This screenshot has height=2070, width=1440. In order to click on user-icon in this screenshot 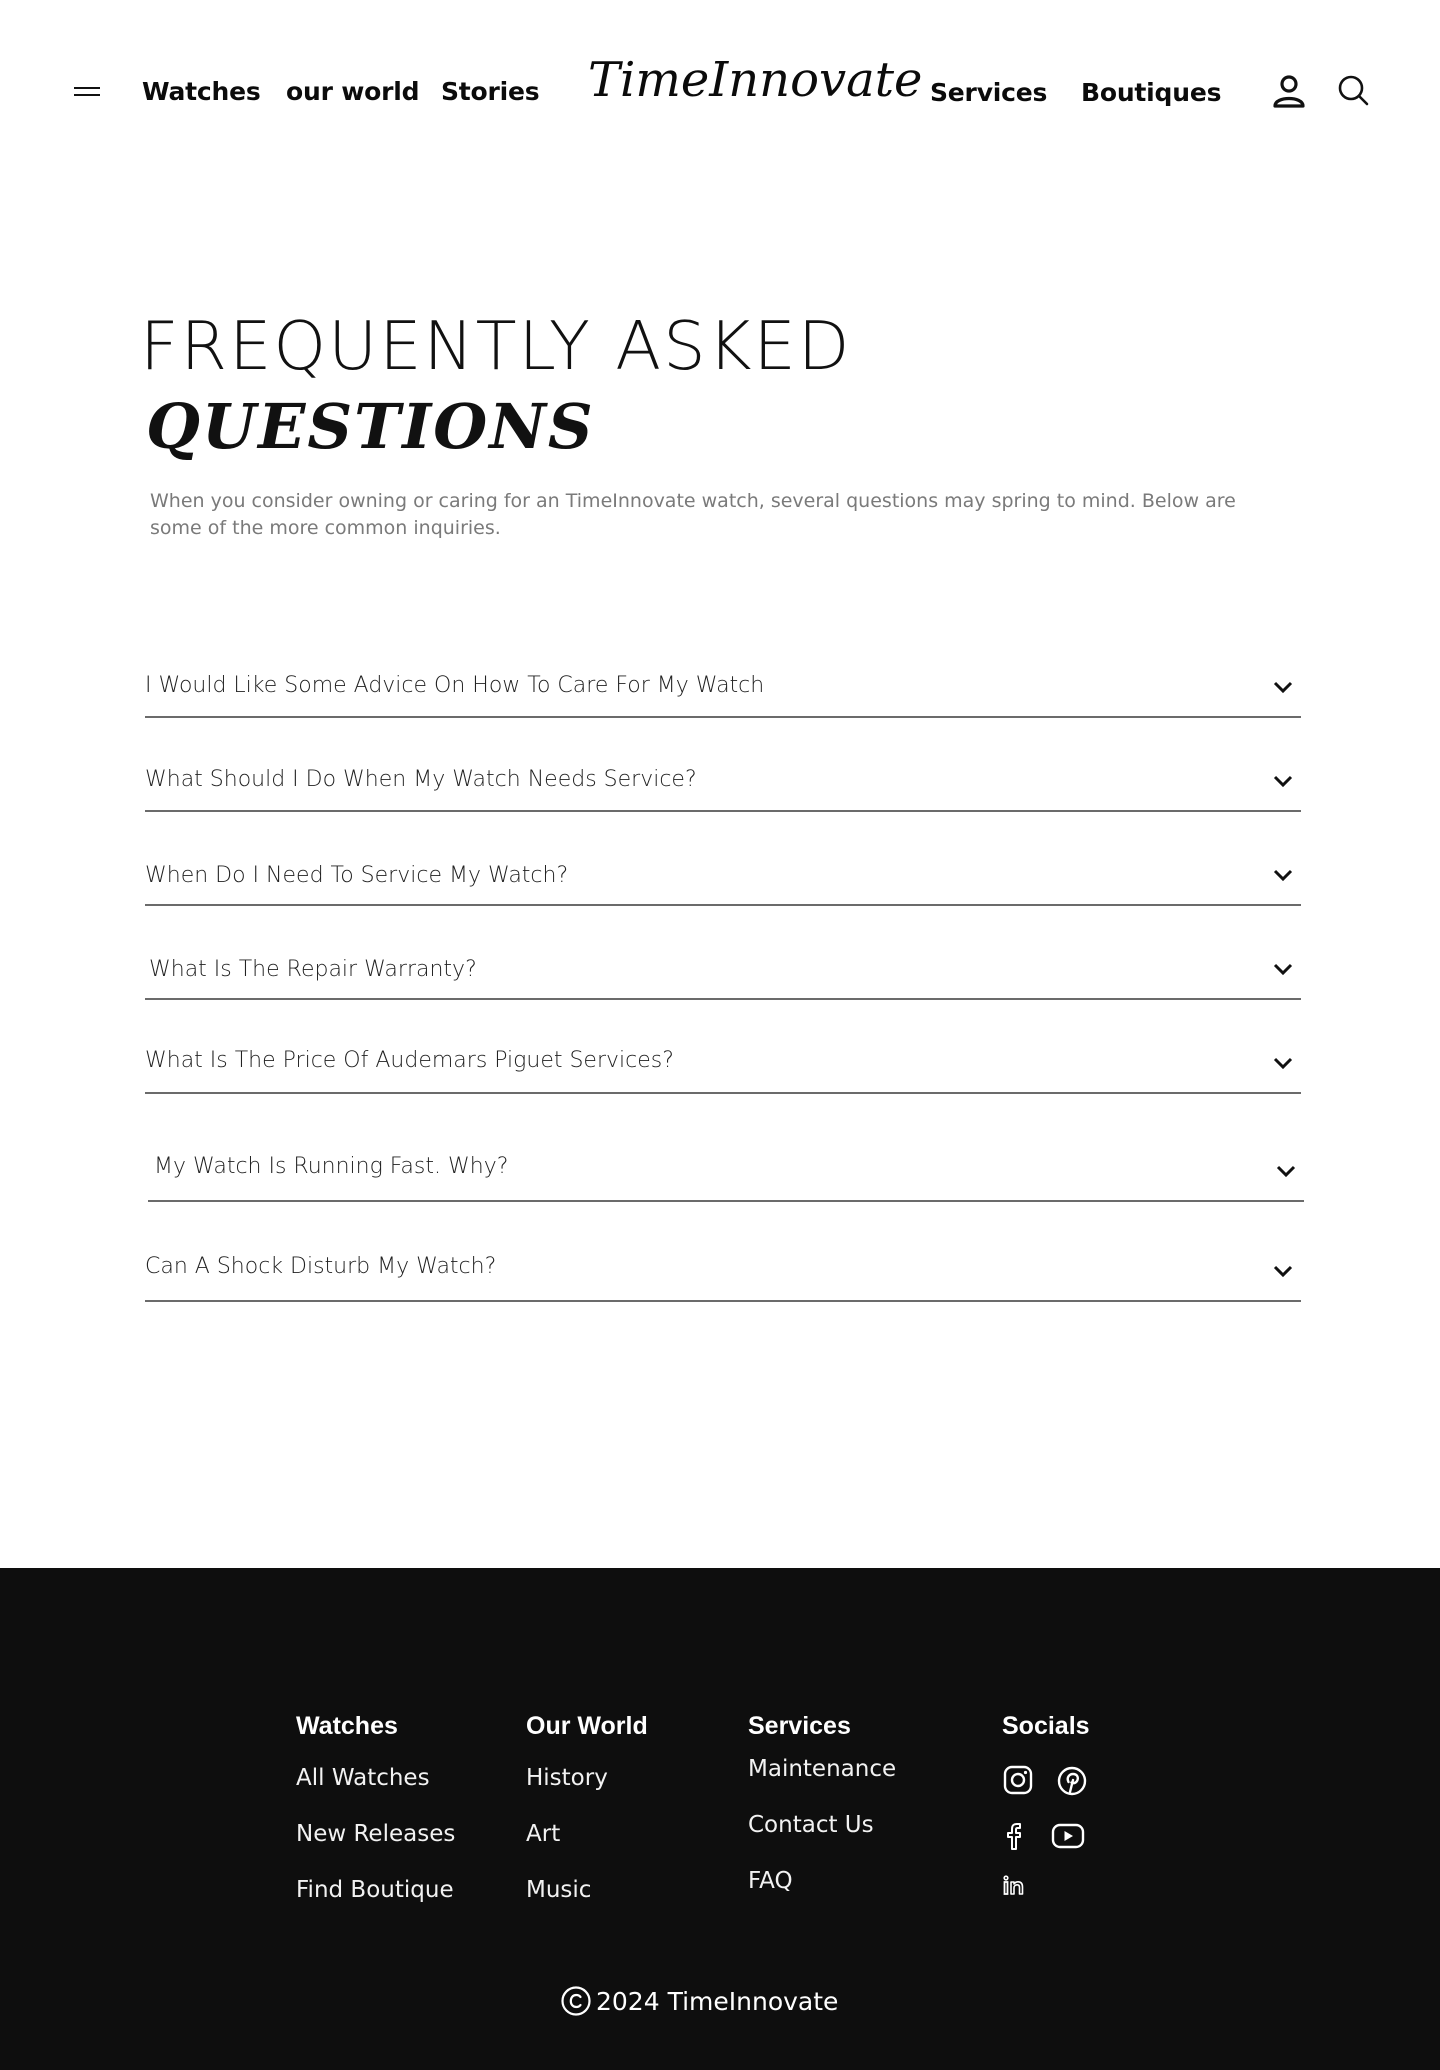, I will do `click(1289, 91)`.